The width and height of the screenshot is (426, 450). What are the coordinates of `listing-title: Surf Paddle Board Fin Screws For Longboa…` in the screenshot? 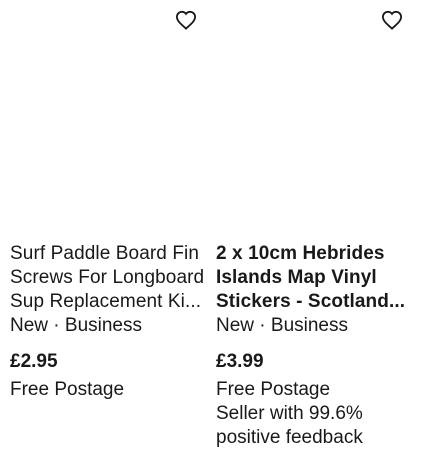 It's located at (108, 278).